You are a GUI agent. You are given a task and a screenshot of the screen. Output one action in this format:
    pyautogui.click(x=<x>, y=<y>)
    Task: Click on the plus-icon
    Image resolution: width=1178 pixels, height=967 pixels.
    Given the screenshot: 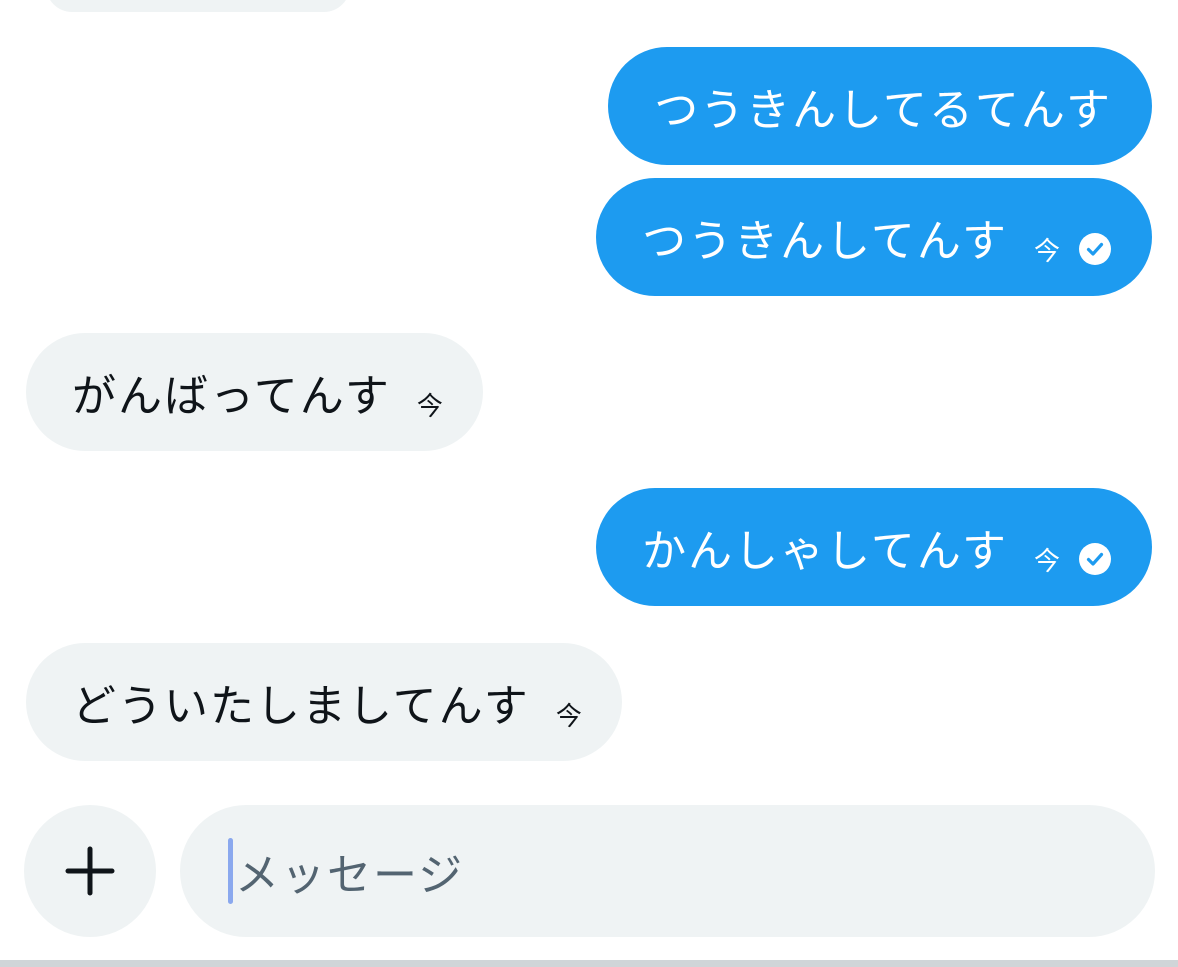 What is the action you would take?
    pyautogui.click(x=90, y=871)
    